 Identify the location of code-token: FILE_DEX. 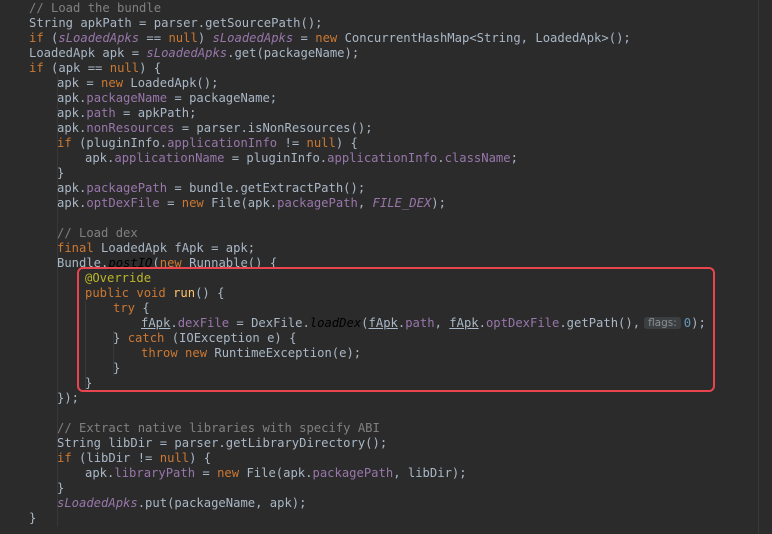
(402, 203).